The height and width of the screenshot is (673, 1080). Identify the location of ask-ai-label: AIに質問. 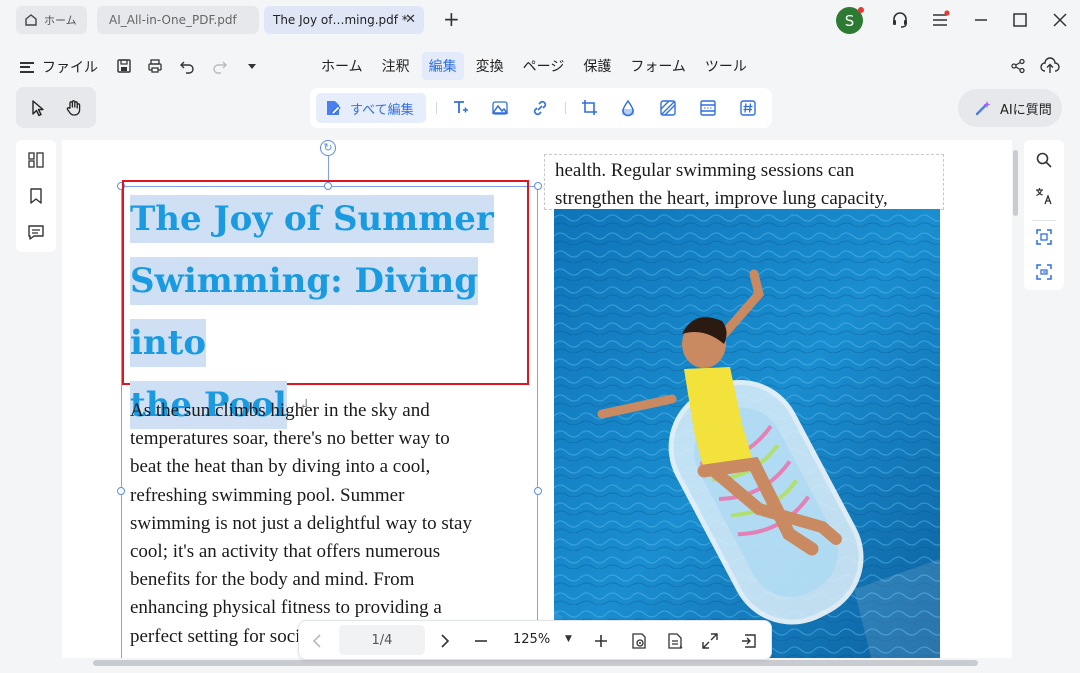
(1026, 110).